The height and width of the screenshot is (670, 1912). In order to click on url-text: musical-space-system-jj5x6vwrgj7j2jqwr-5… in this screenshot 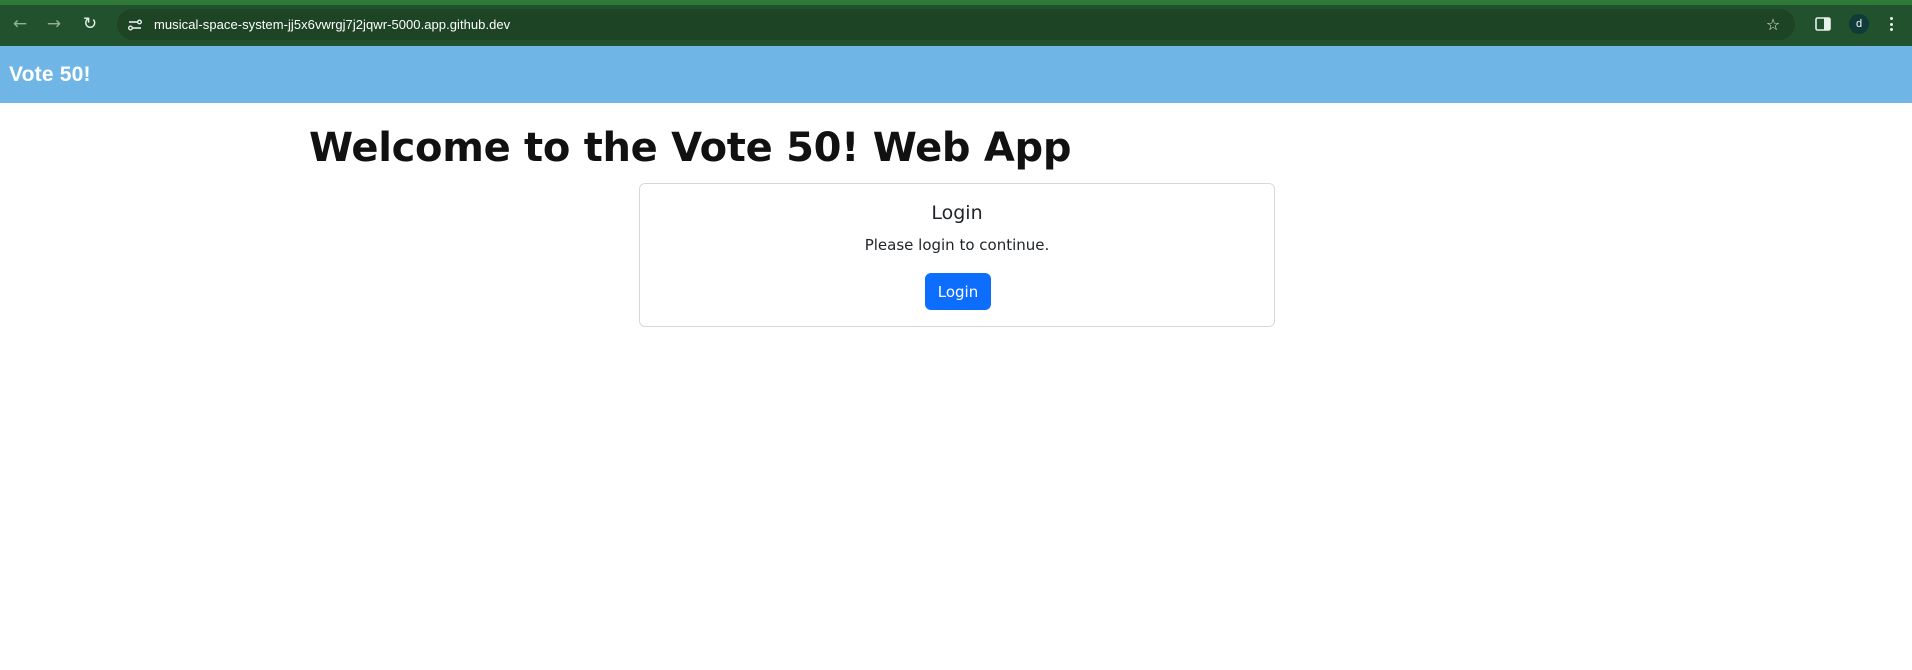, I will do `click(332, 24)`.